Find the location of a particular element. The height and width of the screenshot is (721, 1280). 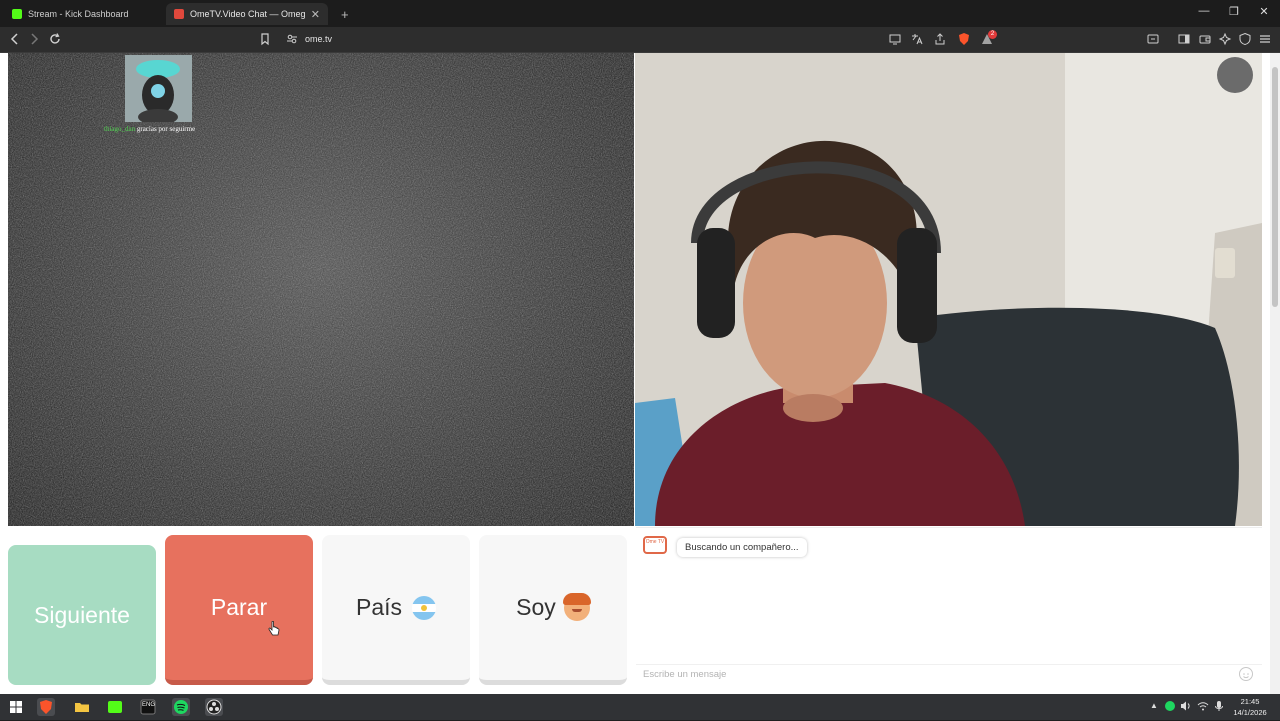

tray-spotify-icon is located at coordinates (1170, 707).